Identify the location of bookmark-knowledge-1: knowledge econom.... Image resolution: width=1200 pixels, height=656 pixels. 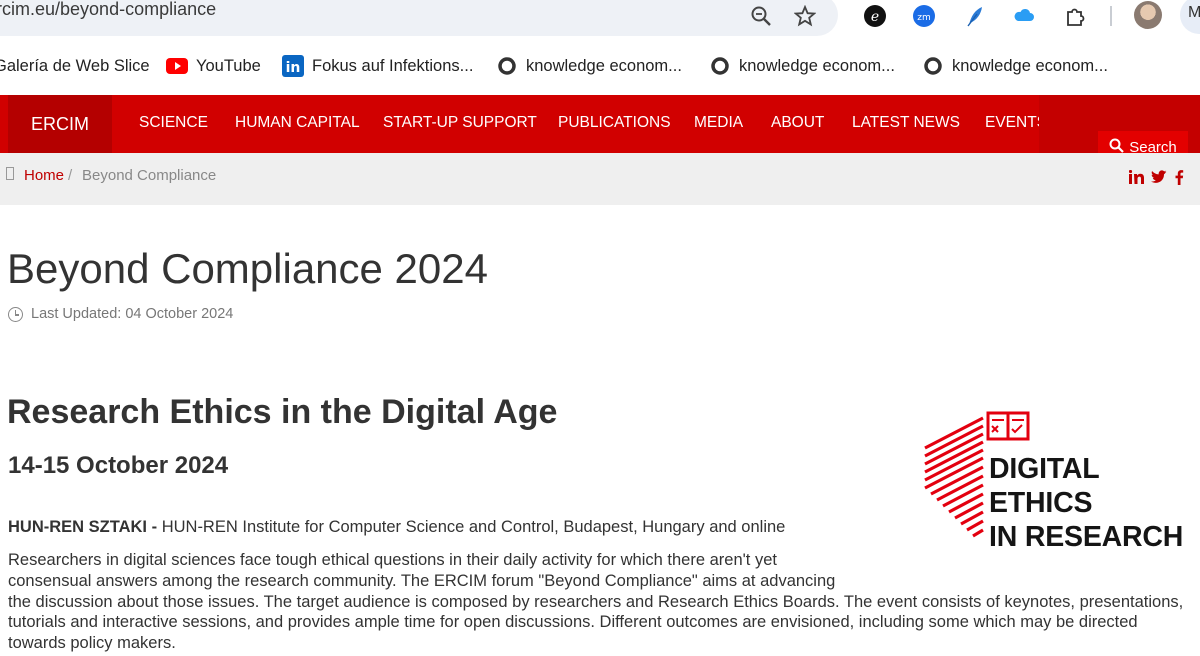
(589, 66).